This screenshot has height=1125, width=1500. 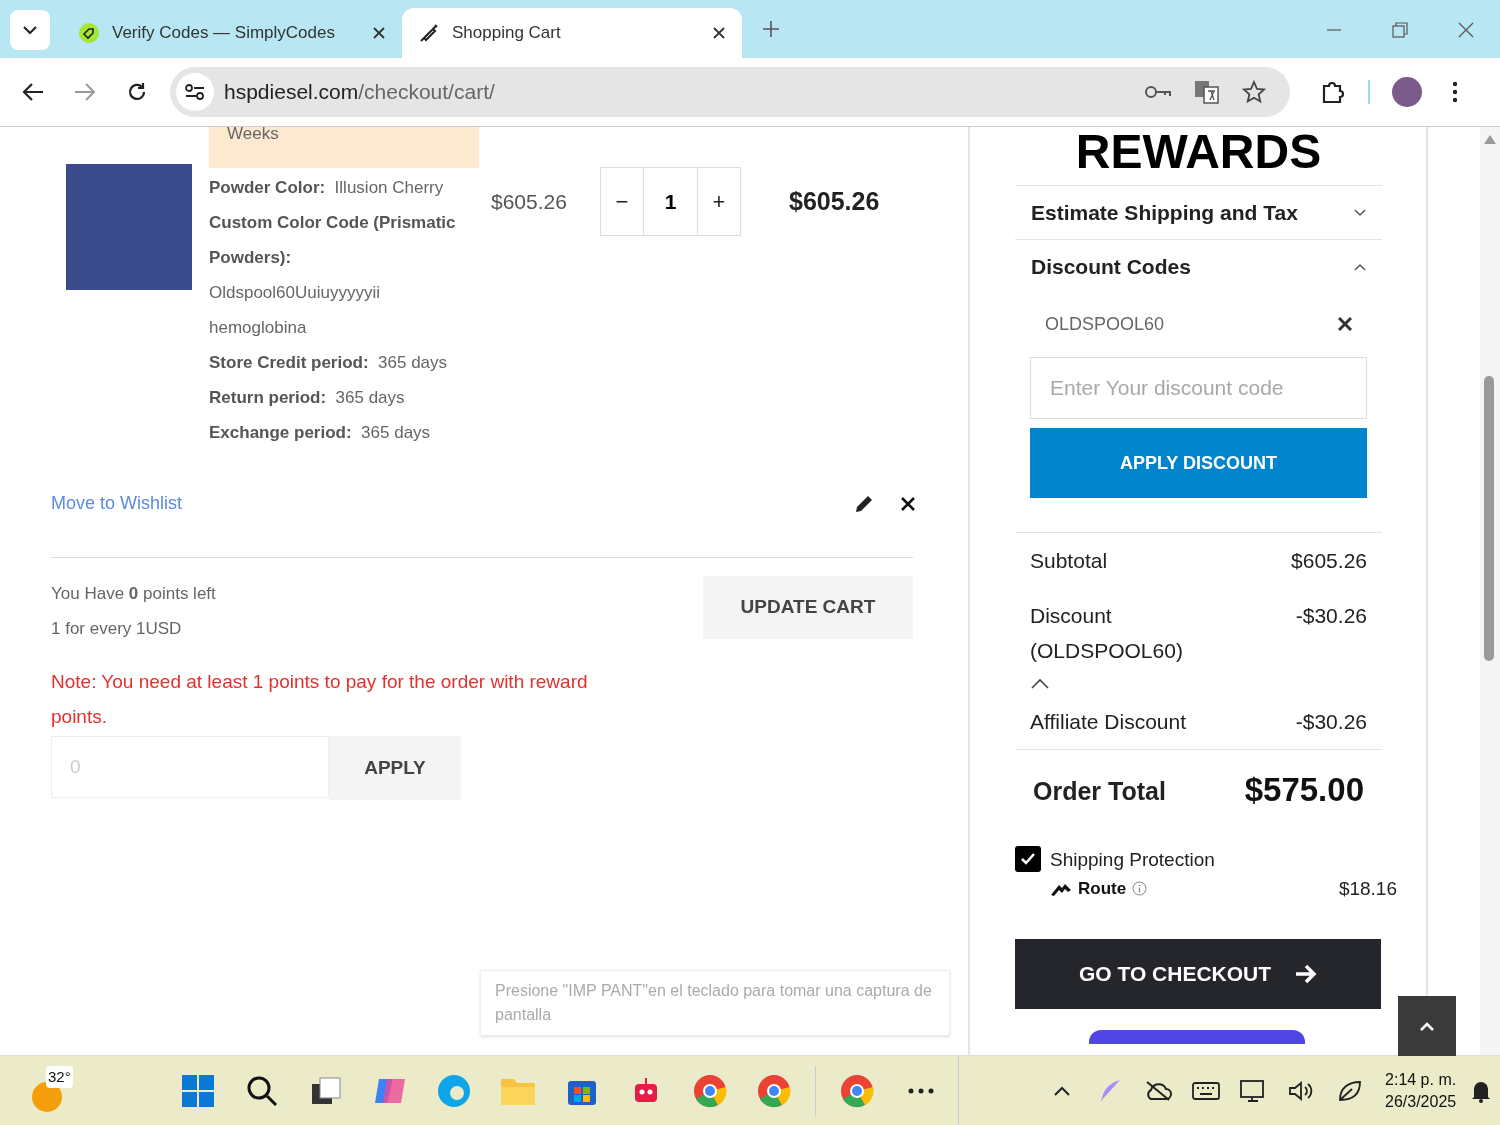 I want to click on unit-price: $605.26, so click(x=529, y=201).